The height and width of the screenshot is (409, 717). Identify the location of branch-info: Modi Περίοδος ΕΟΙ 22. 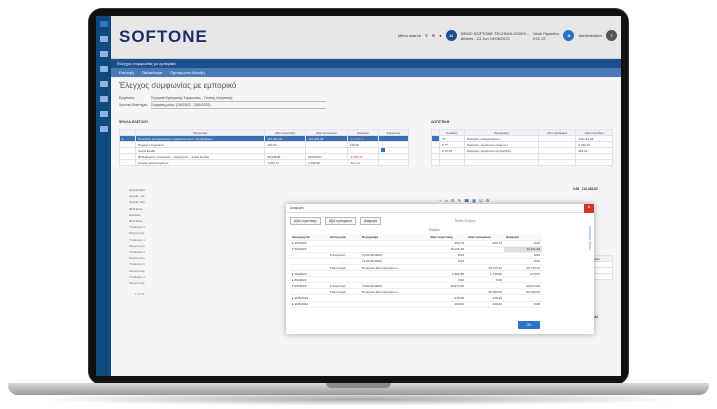
(546, 36).